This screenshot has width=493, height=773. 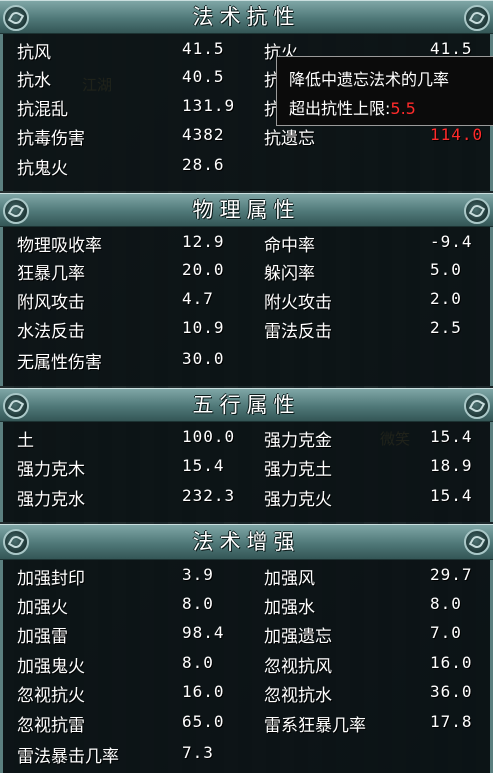 What do you see at coordinates (203, 269) in the screenshot?
I see `stat-value: 20.0` at bounding box center [203, 269].